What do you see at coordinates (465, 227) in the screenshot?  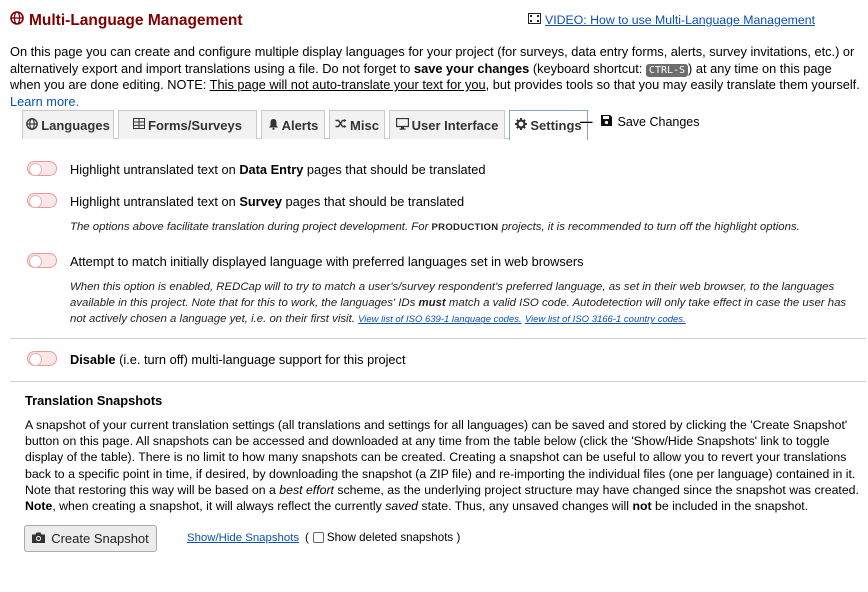 I see `production-label: PRODUCTION` at bounding box center [465, 227].